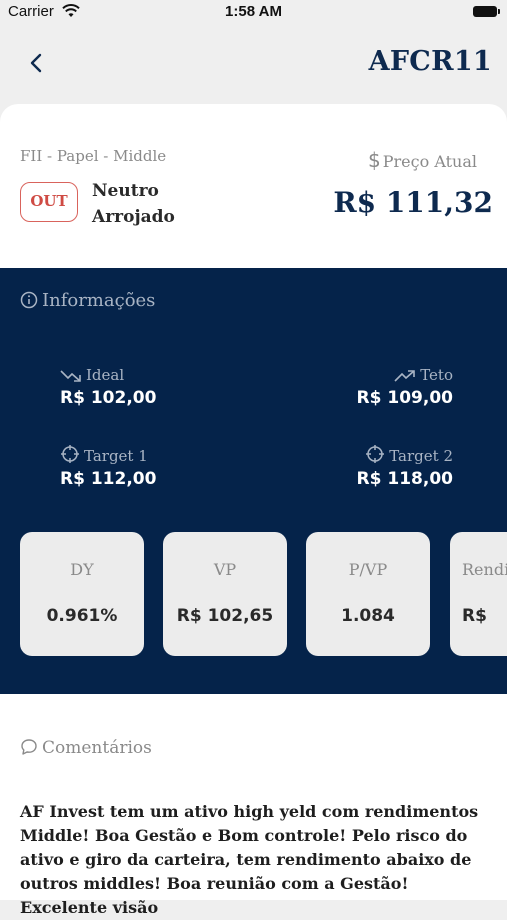  I want to click on risk-profile: Neutro Arrojado, so click(133, 204).